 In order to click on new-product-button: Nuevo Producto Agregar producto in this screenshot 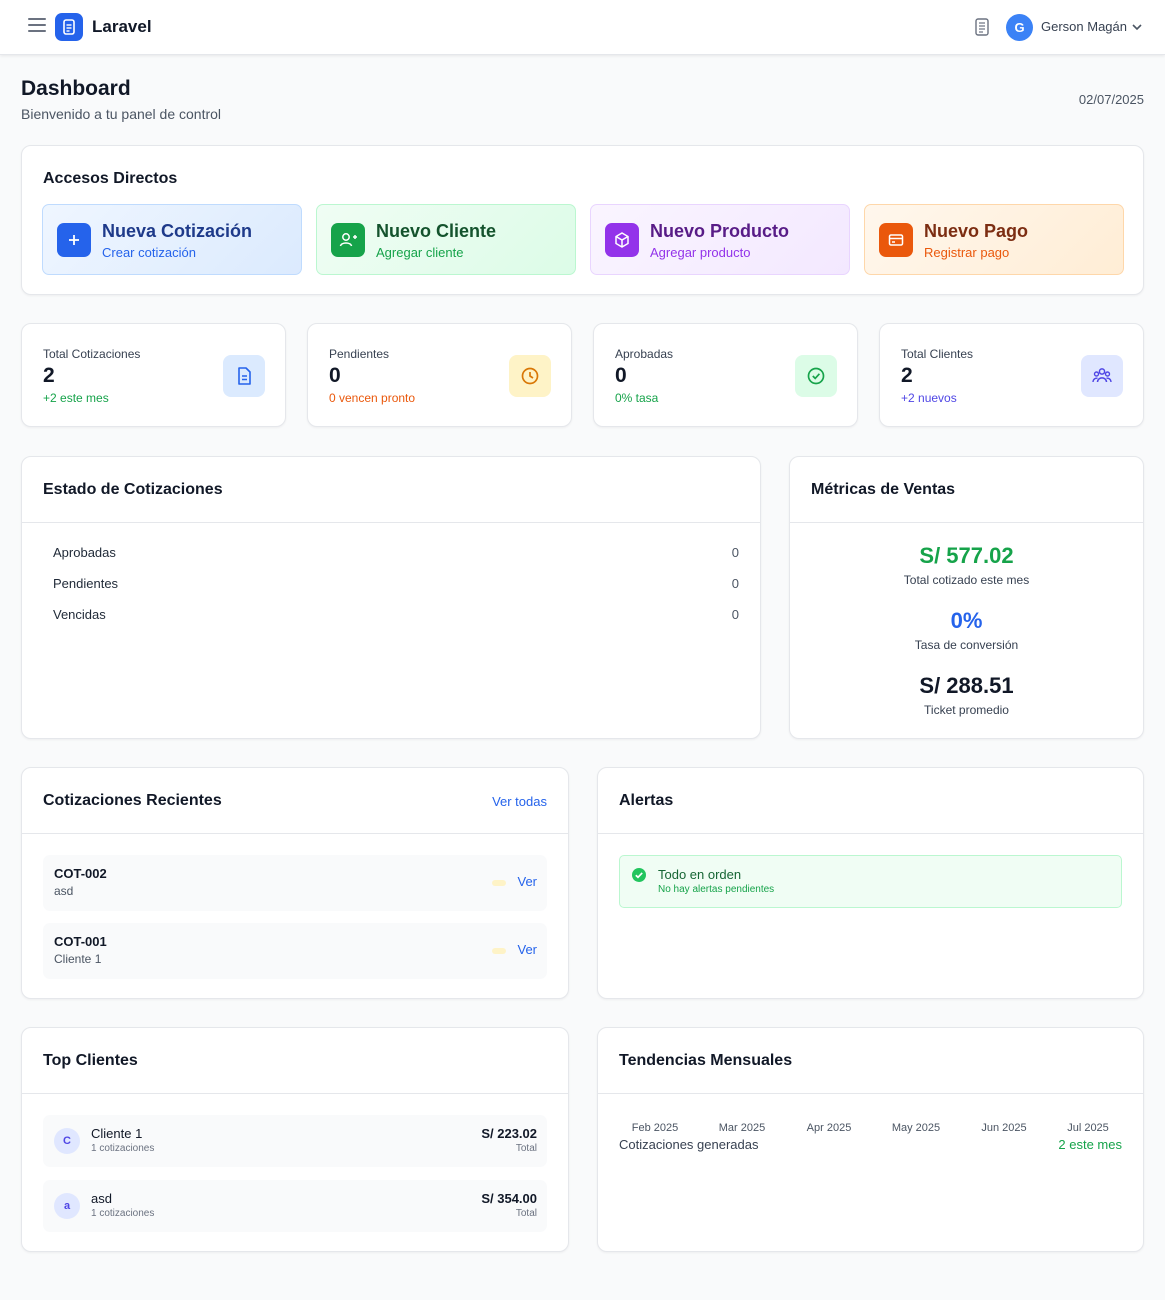, I will do `click(720, 239)`.